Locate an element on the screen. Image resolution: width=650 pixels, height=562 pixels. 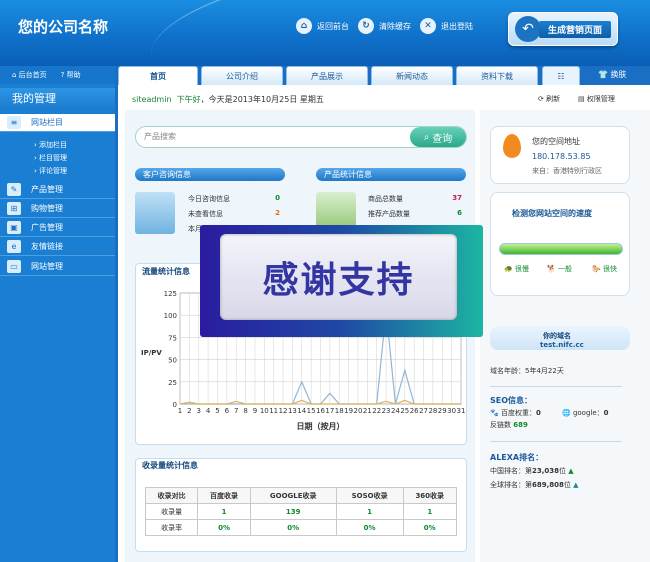
back-to-site-button: ⌂ 返回前台 is located at coordinates (322, 26).